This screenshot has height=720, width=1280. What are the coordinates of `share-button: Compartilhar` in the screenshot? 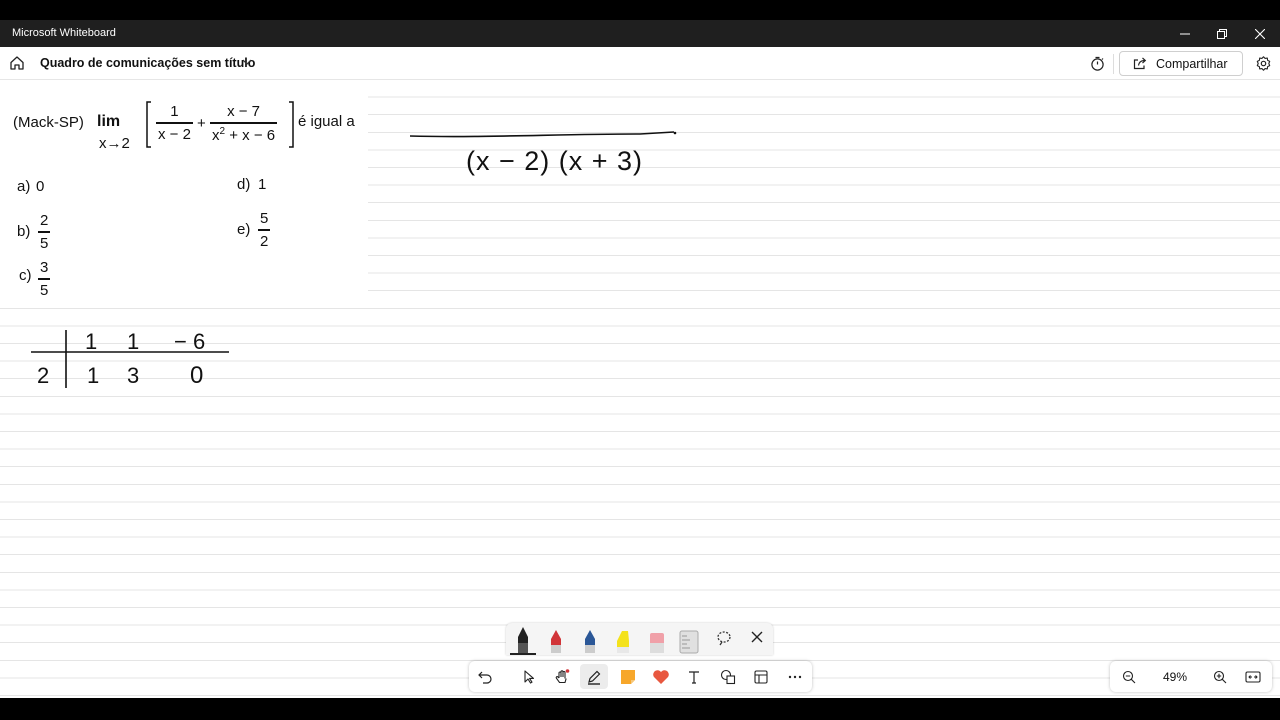 It's located at (1181, 63).